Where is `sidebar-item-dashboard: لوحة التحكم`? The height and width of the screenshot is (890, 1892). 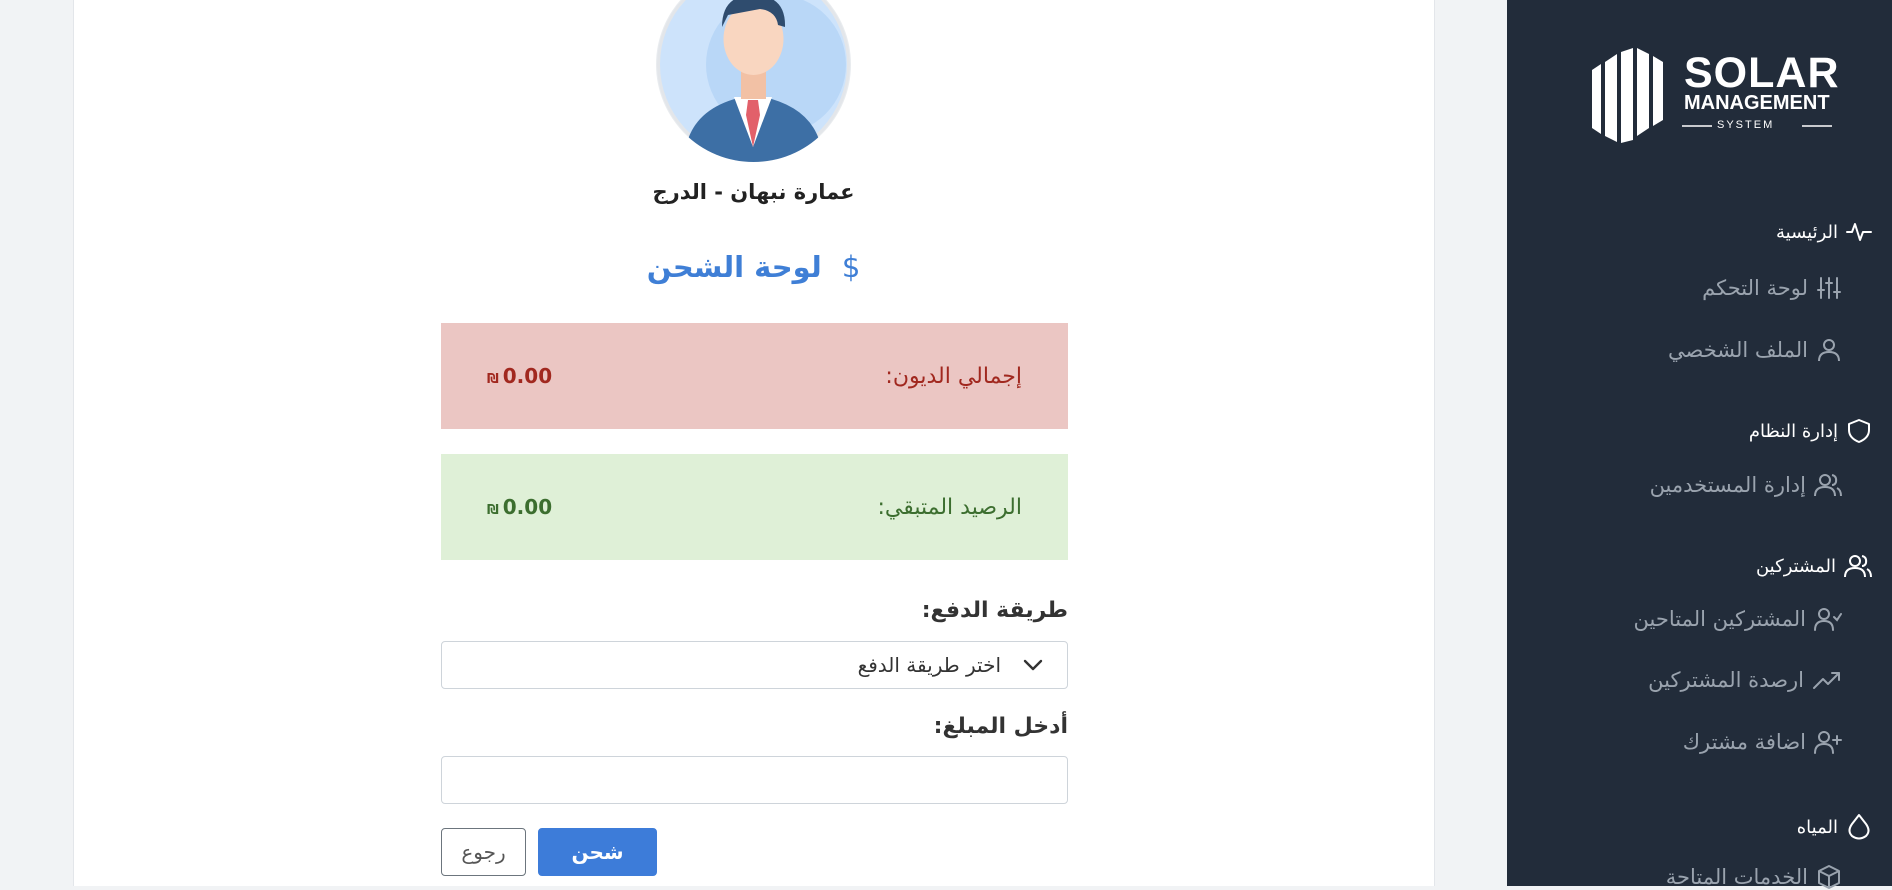
sidebar-item-dashboard: لوحة التحكم is located at coordinates (1772, 288).